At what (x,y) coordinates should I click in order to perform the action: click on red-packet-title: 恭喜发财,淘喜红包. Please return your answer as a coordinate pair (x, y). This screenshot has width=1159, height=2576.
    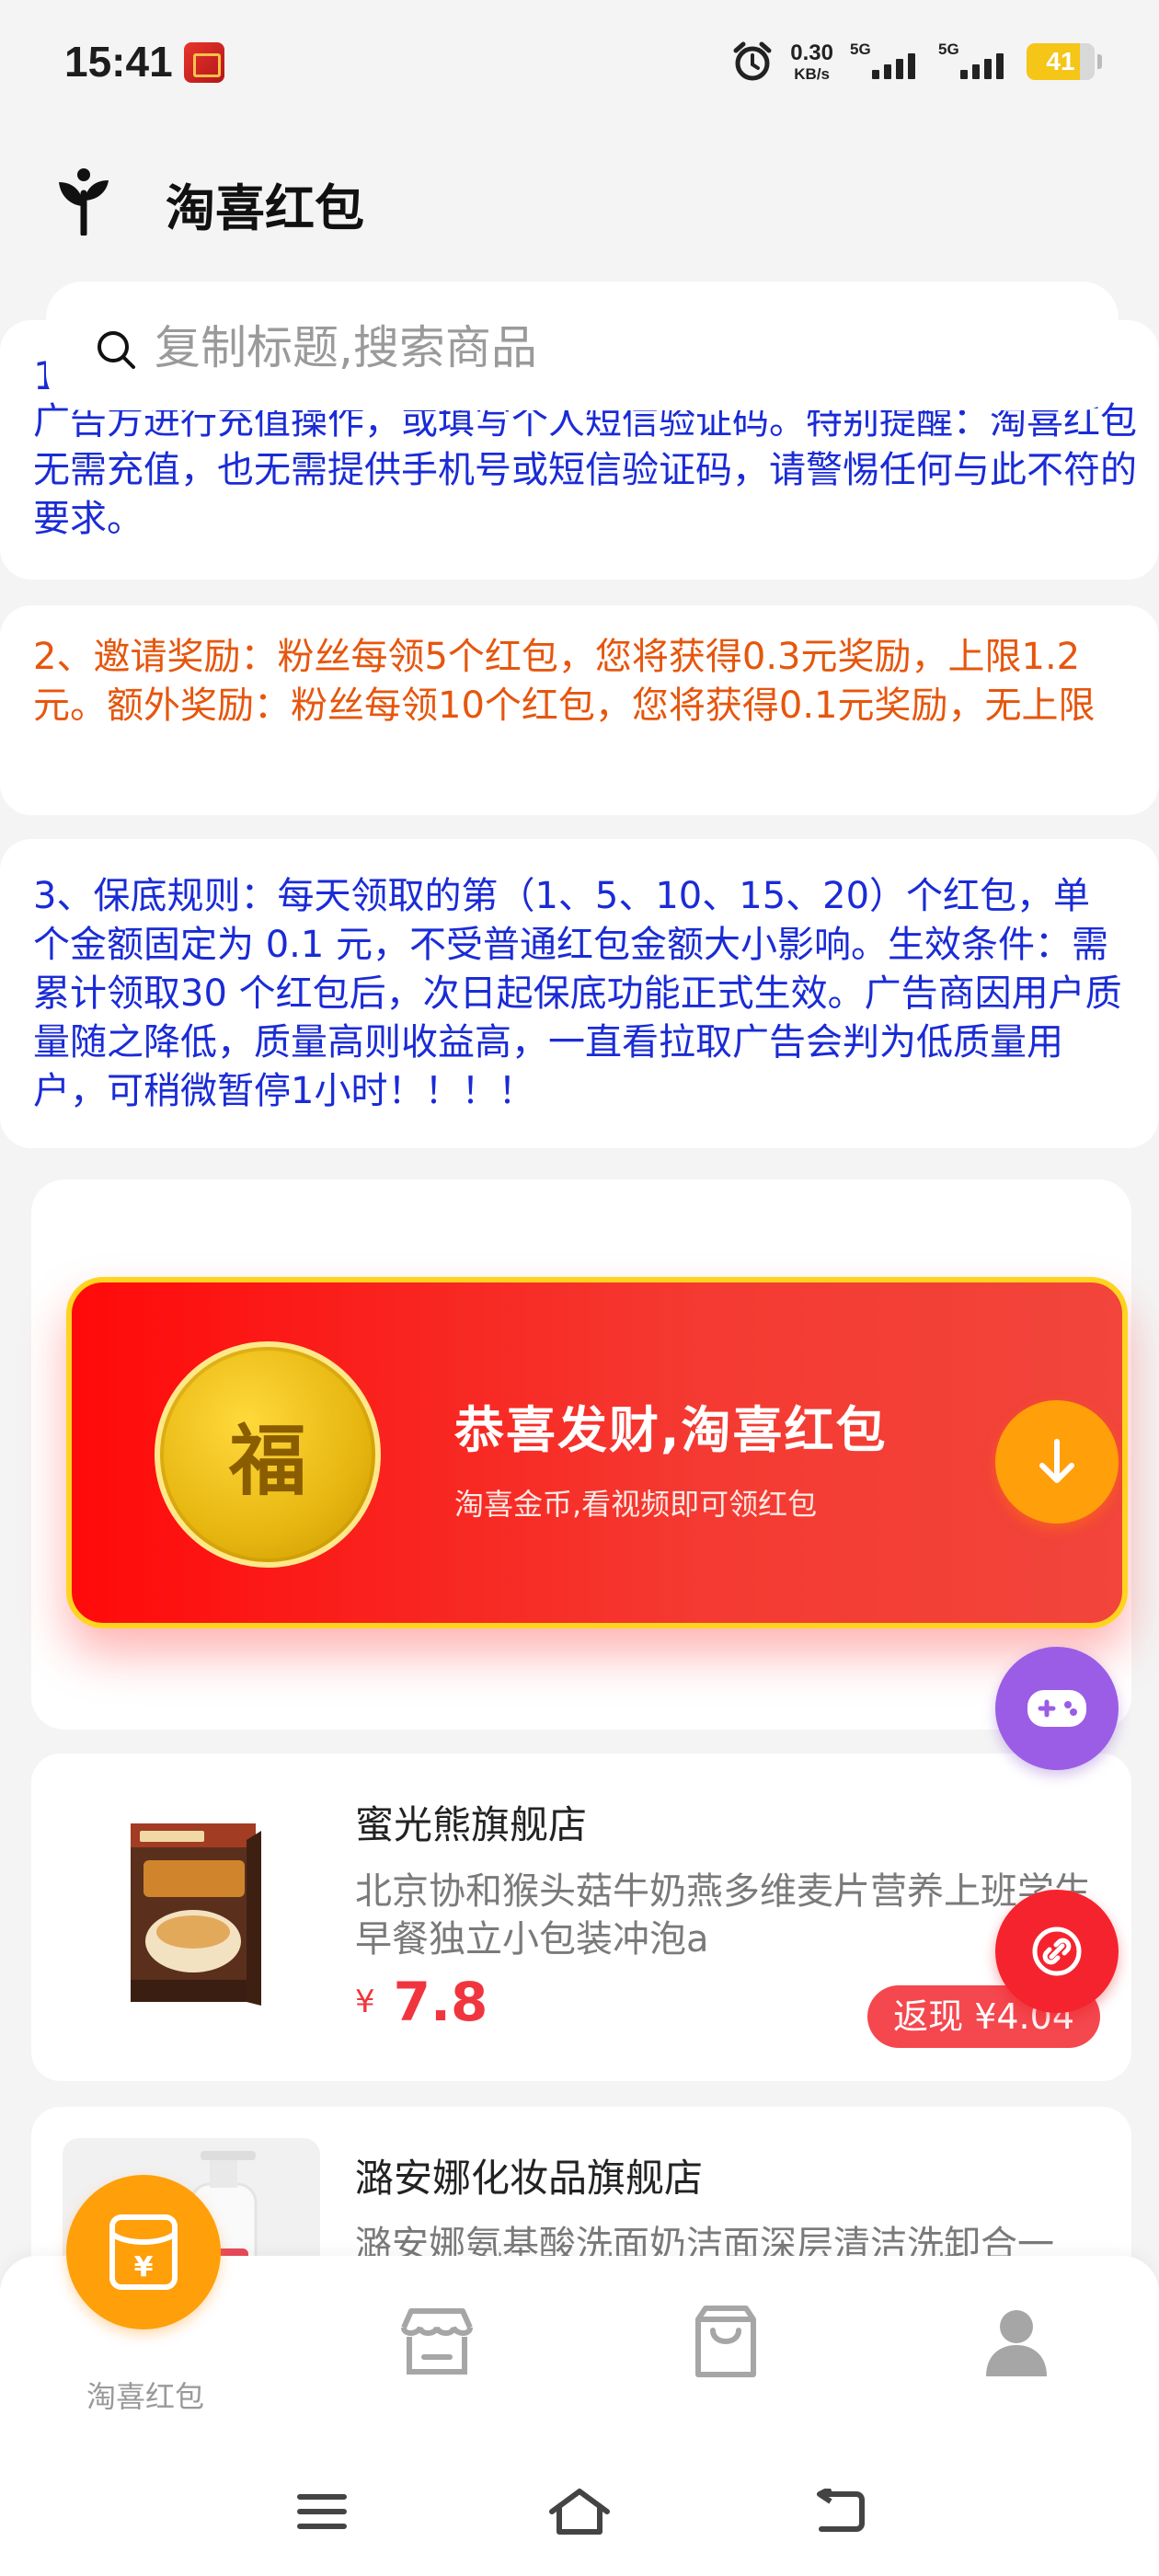
    Looking at the image, I should click on (671, 1430).